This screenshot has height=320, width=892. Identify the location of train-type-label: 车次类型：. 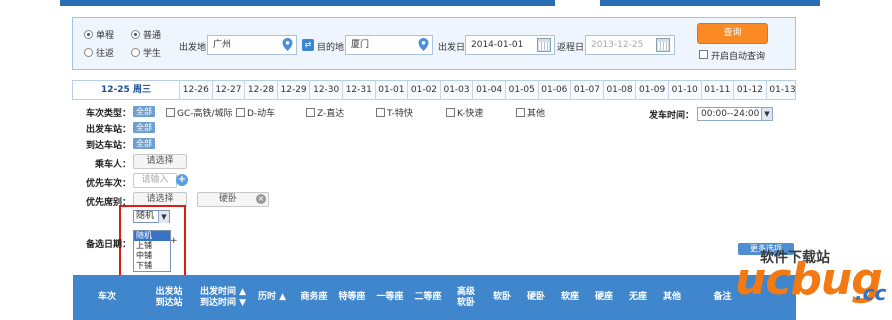
(109, 114).